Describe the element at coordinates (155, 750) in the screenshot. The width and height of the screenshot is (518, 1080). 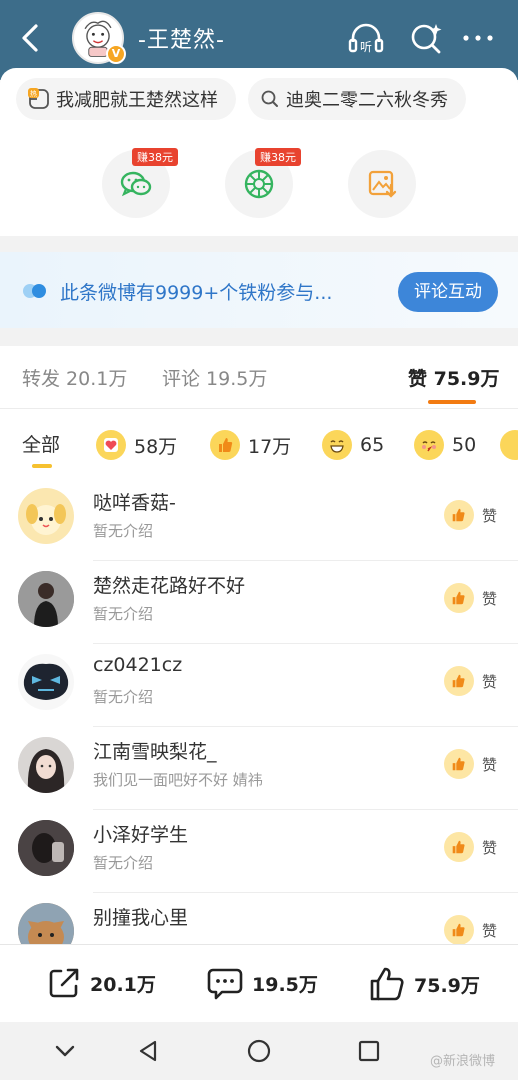
I see `liker-name: 江南雪映梨花_` at that location.